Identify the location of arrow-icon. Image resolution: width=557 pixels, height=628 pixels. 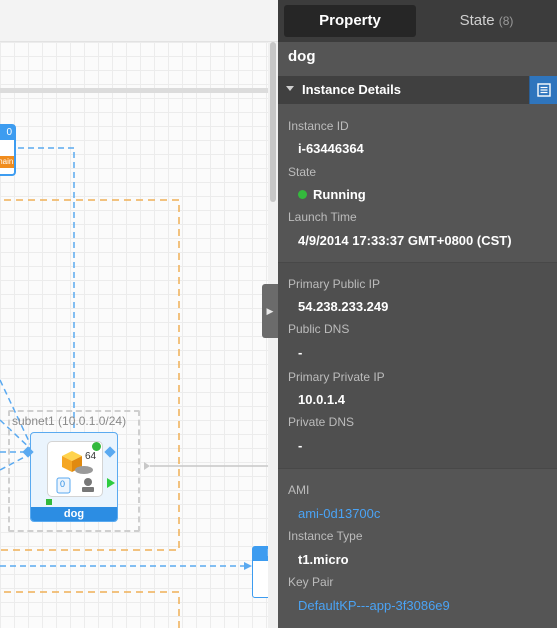
(248, 566).